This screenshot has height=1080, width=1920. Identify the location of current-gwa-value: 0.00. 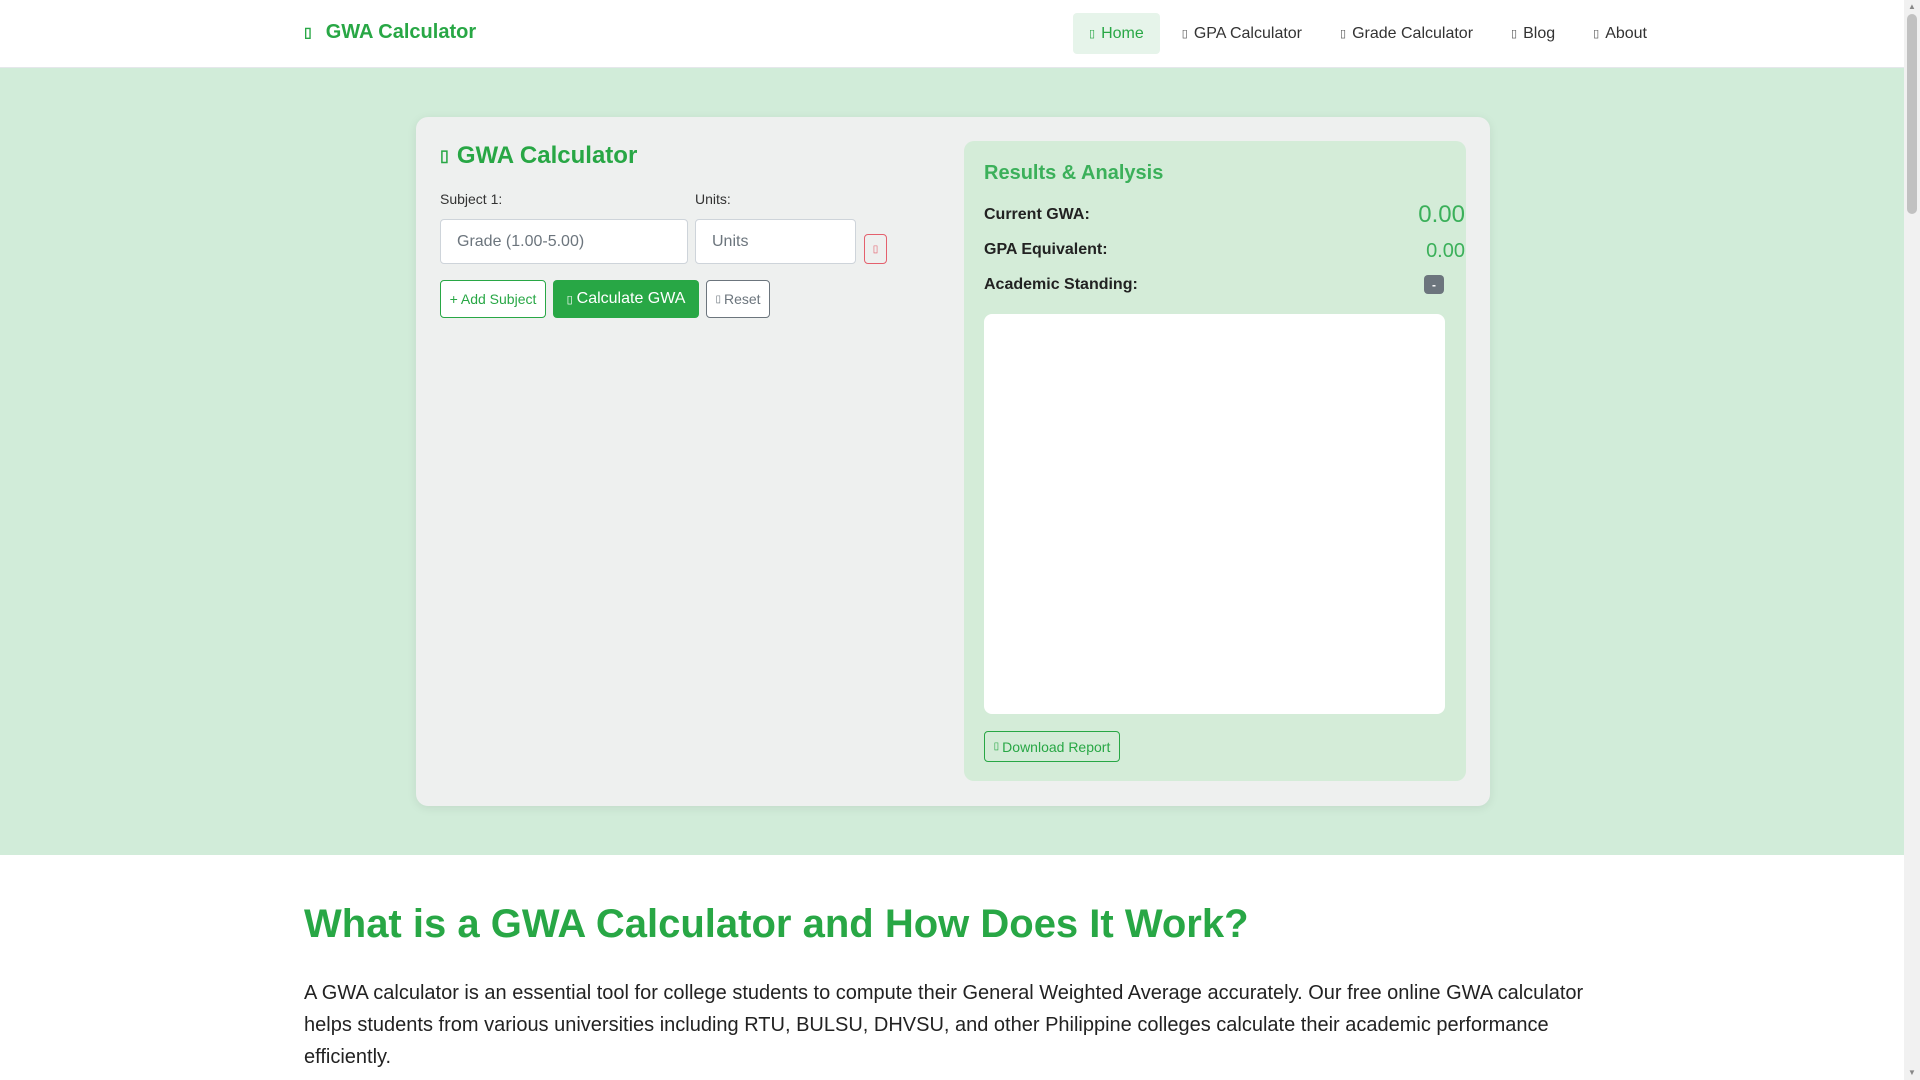
(1441, 214).